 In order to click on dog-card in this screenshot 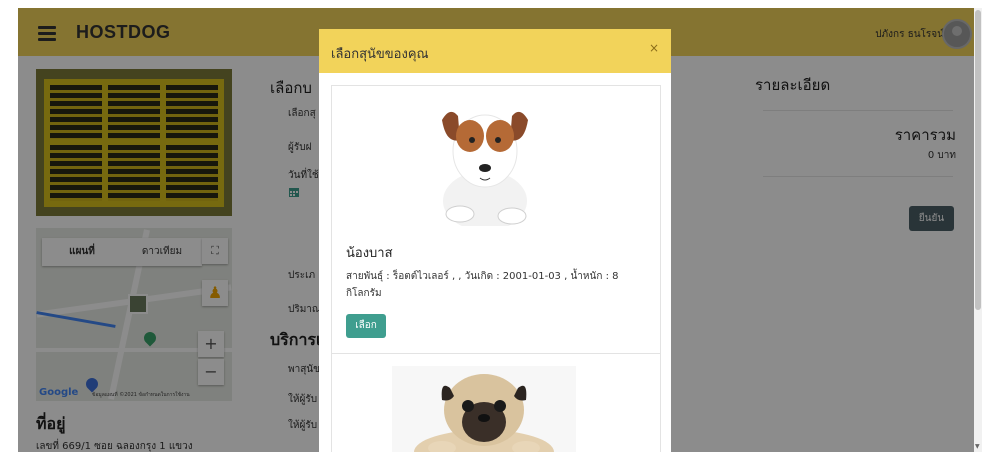, I will do `click(496, 402)`.